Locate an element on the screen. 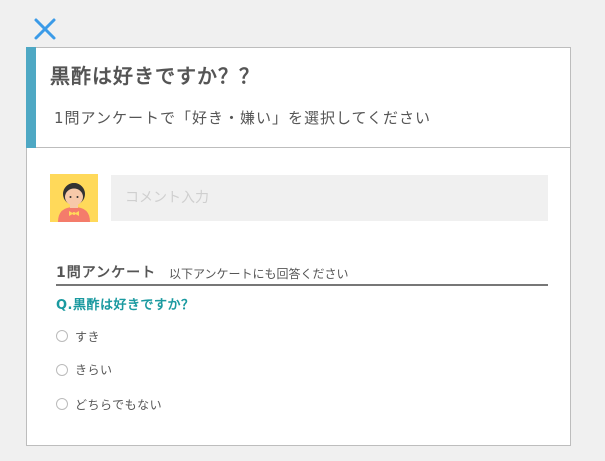 The width and height of the screenshot is (605, 461). page-subtitle: 1問アンケートで「好き・嫌い」を選択してください is located at coordinates (243, 118).